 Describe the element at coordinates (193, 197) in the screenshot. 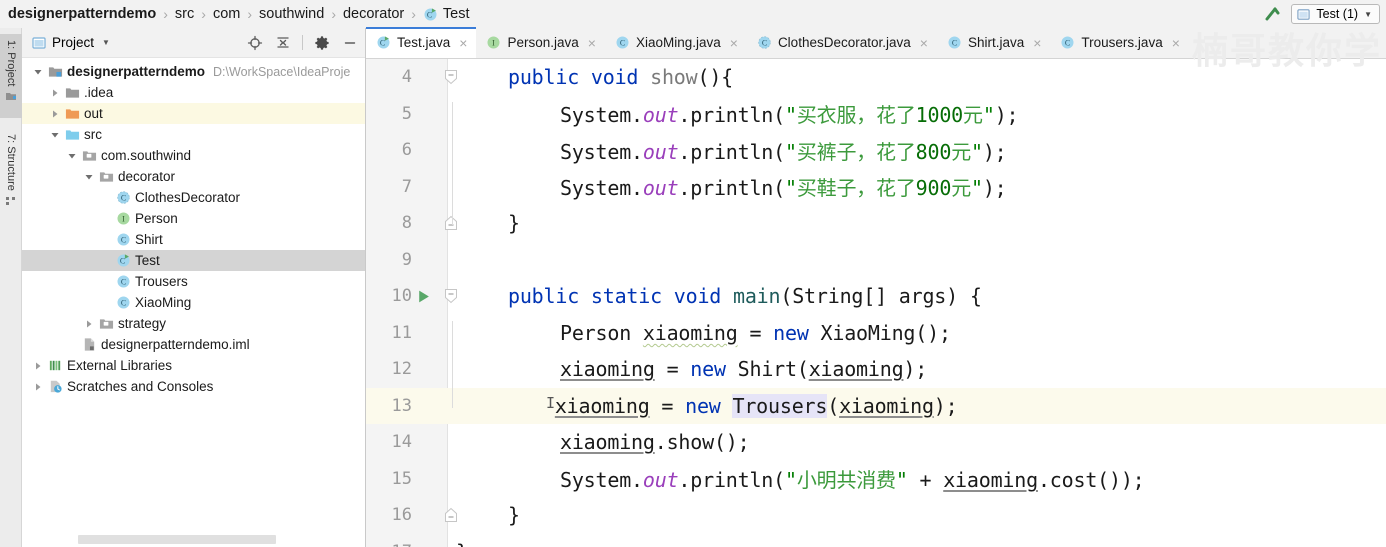

I see `tree-node-clothesdecorator: C ClothesDecorator` at that location.